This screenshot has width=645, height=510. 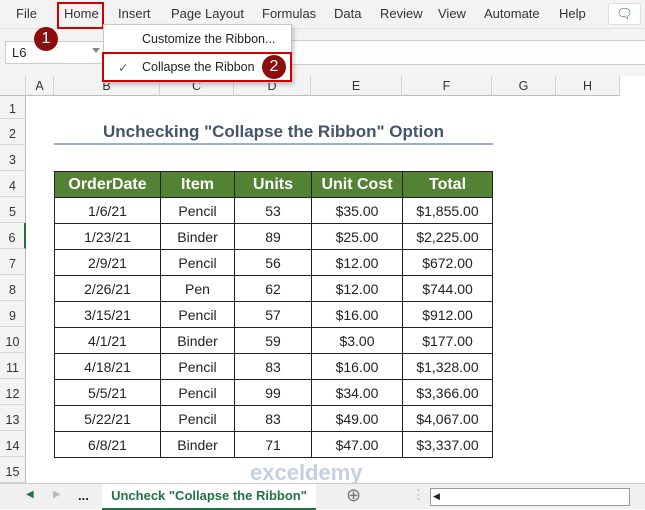 What do you see at coordinates (357, 392) in the screenshot?
I see `table-cell: $34.00` at bounding box center [357, 392].